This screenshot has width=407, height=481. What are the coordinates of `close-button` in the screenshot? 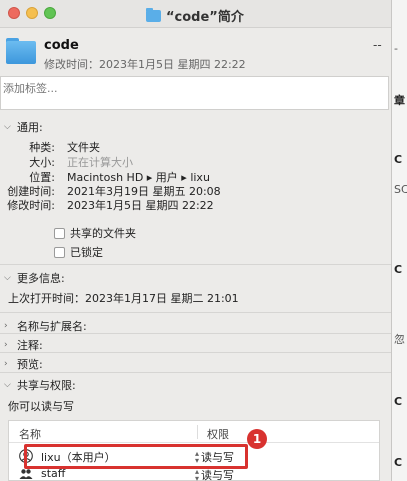 It's located at (14, 13).